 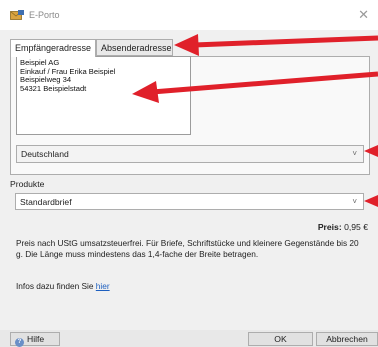 I want to click on country-dropdown: Deutschland ˅, so click(x=190, y=154).